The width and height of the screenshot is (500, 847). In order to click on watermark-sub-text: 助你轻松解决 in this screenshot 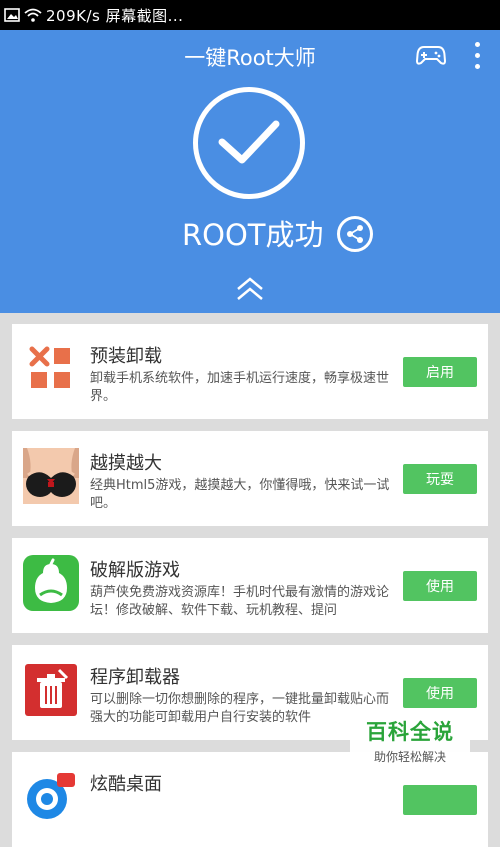, I will do `click(409, 757)`.